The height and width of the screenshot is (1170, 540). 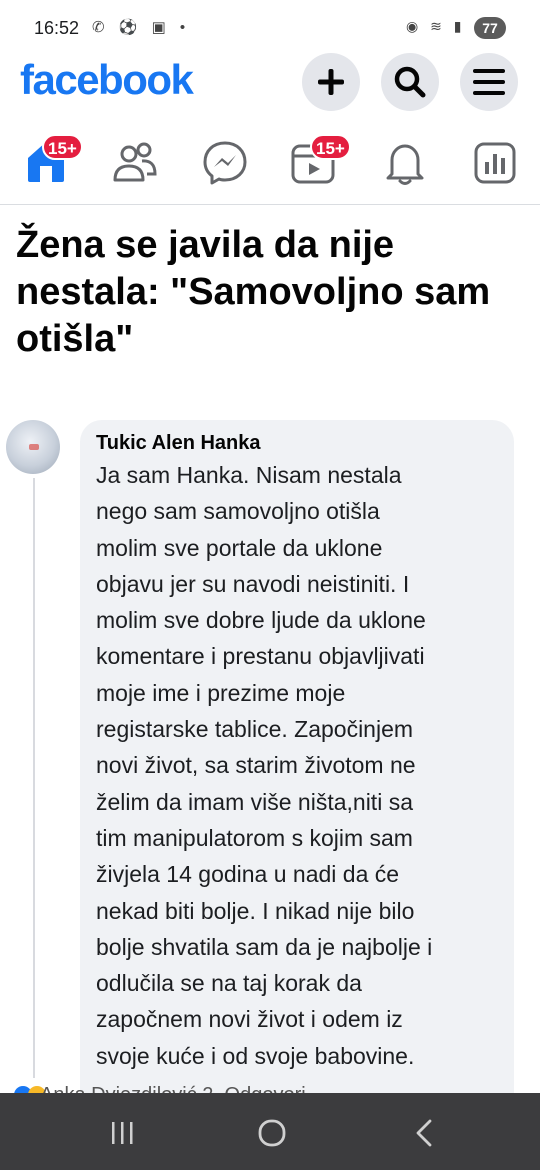 What do you see at coordinates (490, 28) in the screenshot?
I see `battery-indicator: 77` at bounding box center [490, 28].